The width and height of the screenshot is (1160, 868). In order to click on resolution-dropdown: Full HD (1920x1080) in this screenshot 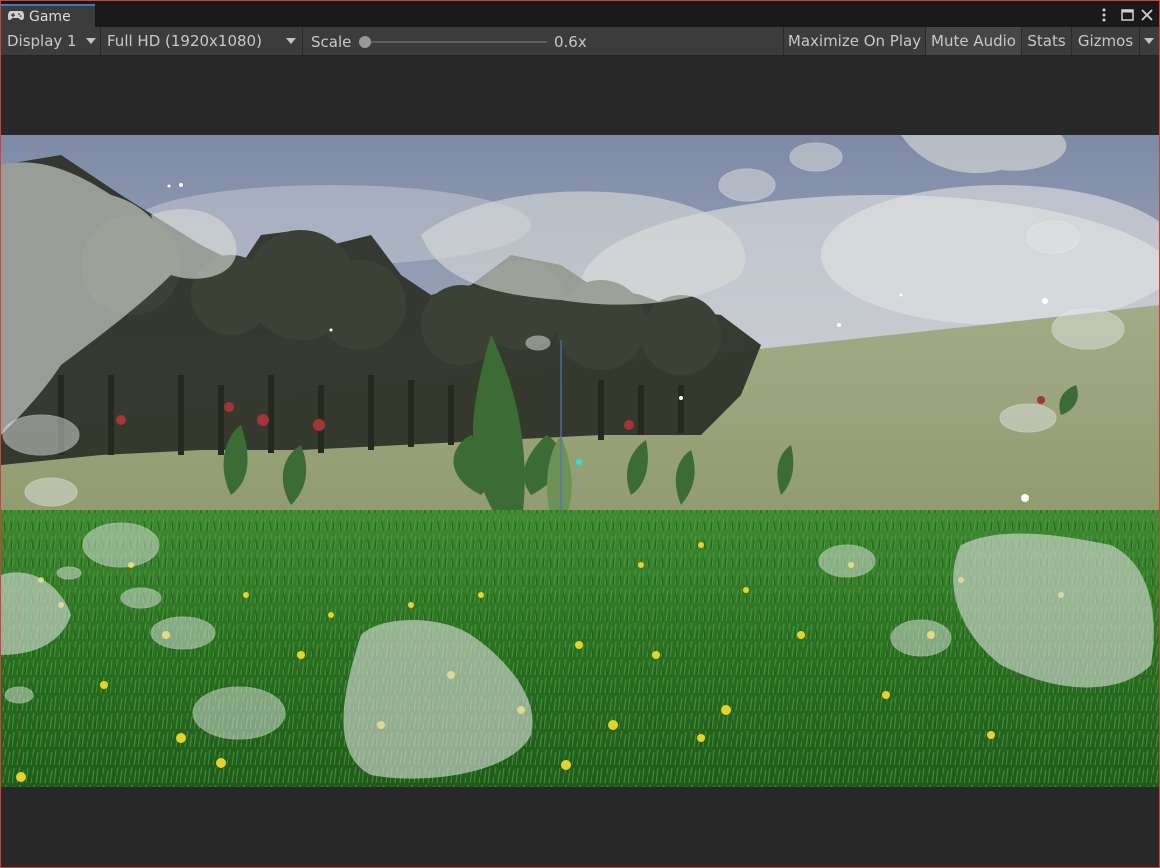, I will do `click(202, 41)`.